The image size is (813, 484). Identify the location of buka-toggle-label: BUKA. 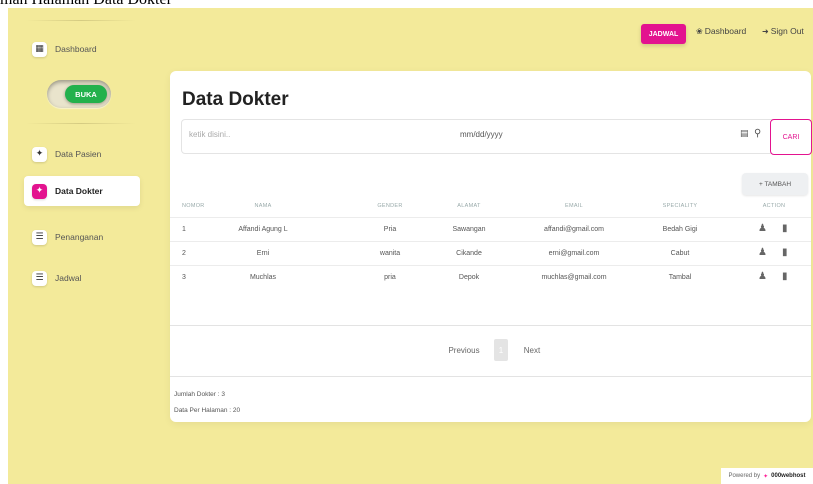
(86, 94).